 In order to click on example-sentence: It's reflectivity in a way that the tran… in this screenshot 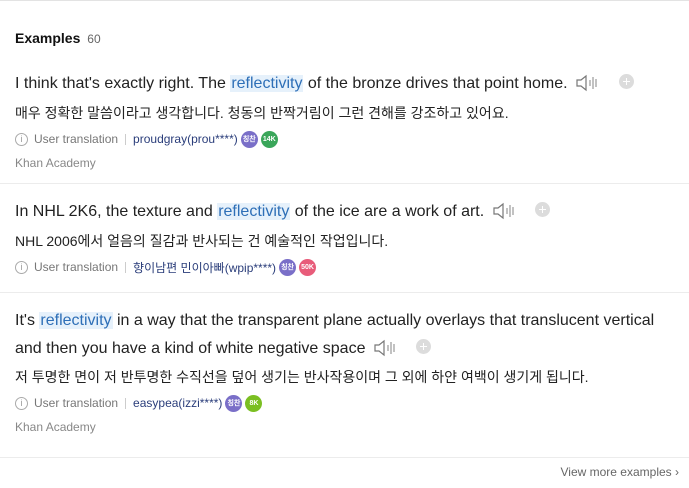, I will do `click(345, 337)`.